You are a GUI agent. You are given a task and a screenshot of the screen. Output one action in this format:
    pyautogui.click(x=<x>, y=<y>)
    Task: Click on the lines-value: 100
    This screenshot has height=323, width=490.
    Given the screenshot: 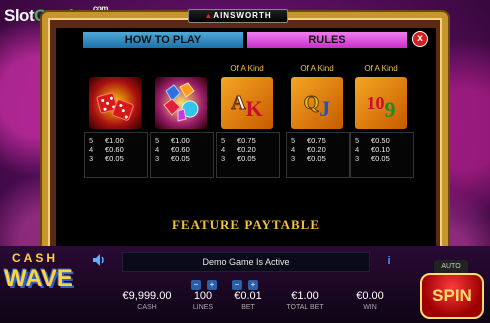 What is the action you would take?
    pyautogui.click(x=203, y=296)
    